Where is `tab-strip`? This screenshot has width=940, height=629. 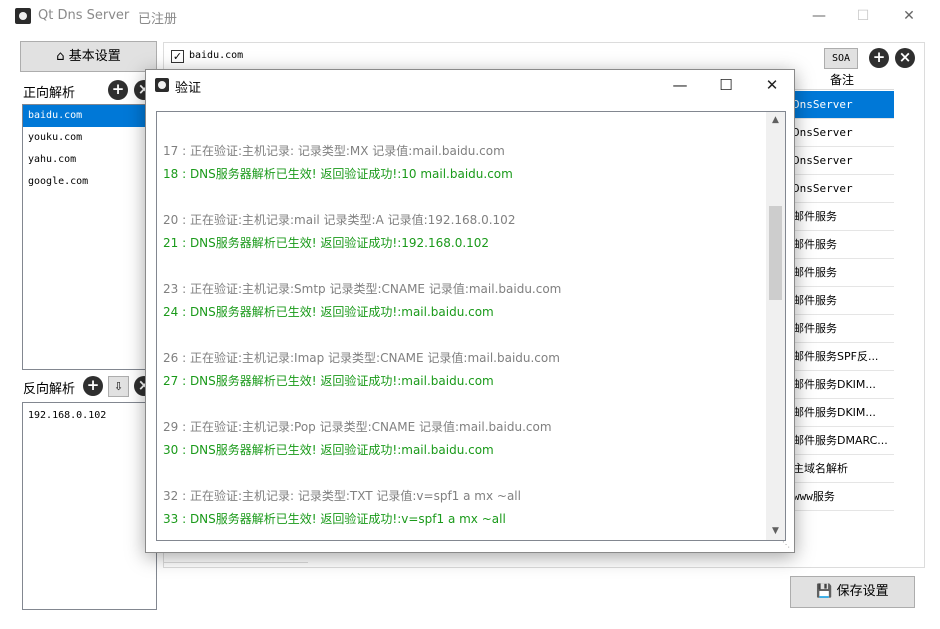 tab-strip is located at coordinates (235, 565).